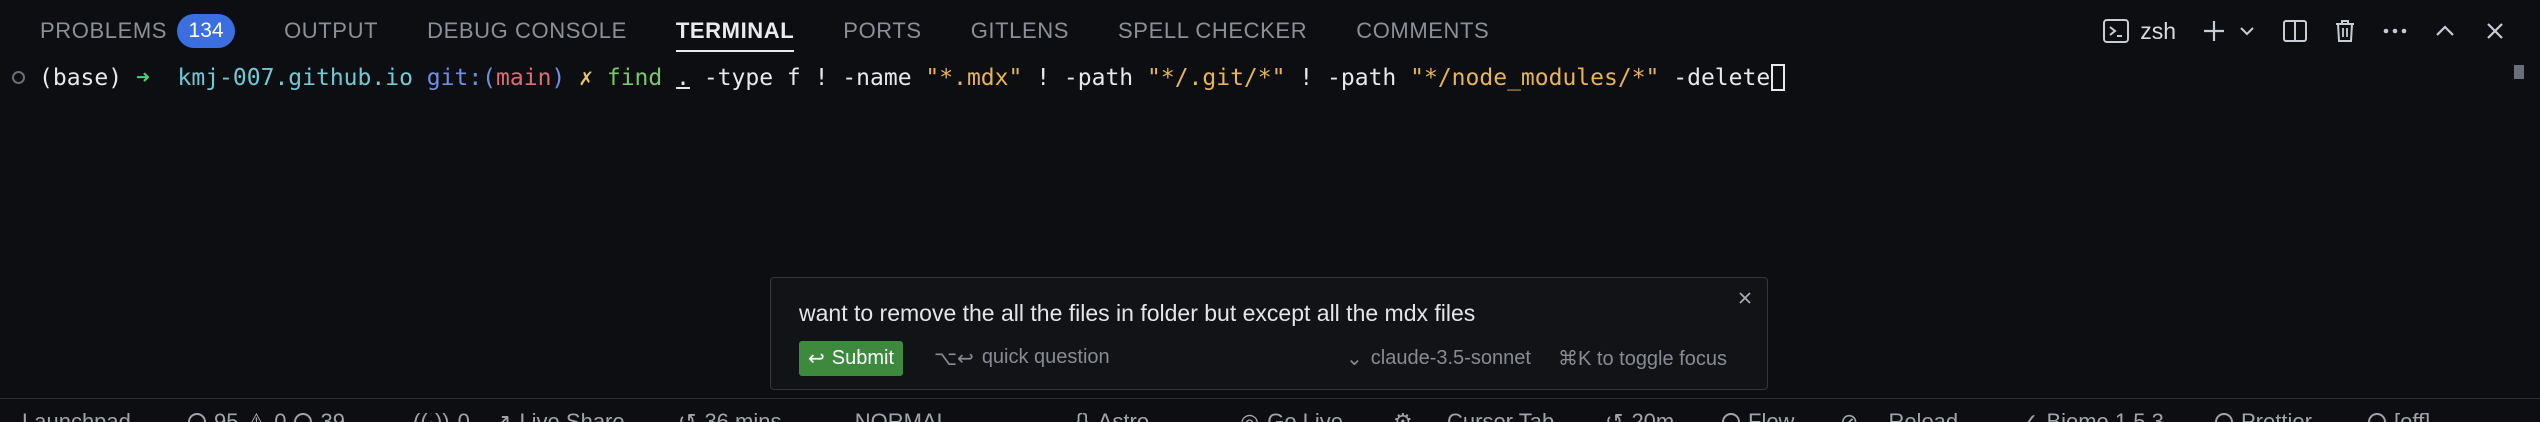  I want to click on prettier-icon, so click(2224, 417).